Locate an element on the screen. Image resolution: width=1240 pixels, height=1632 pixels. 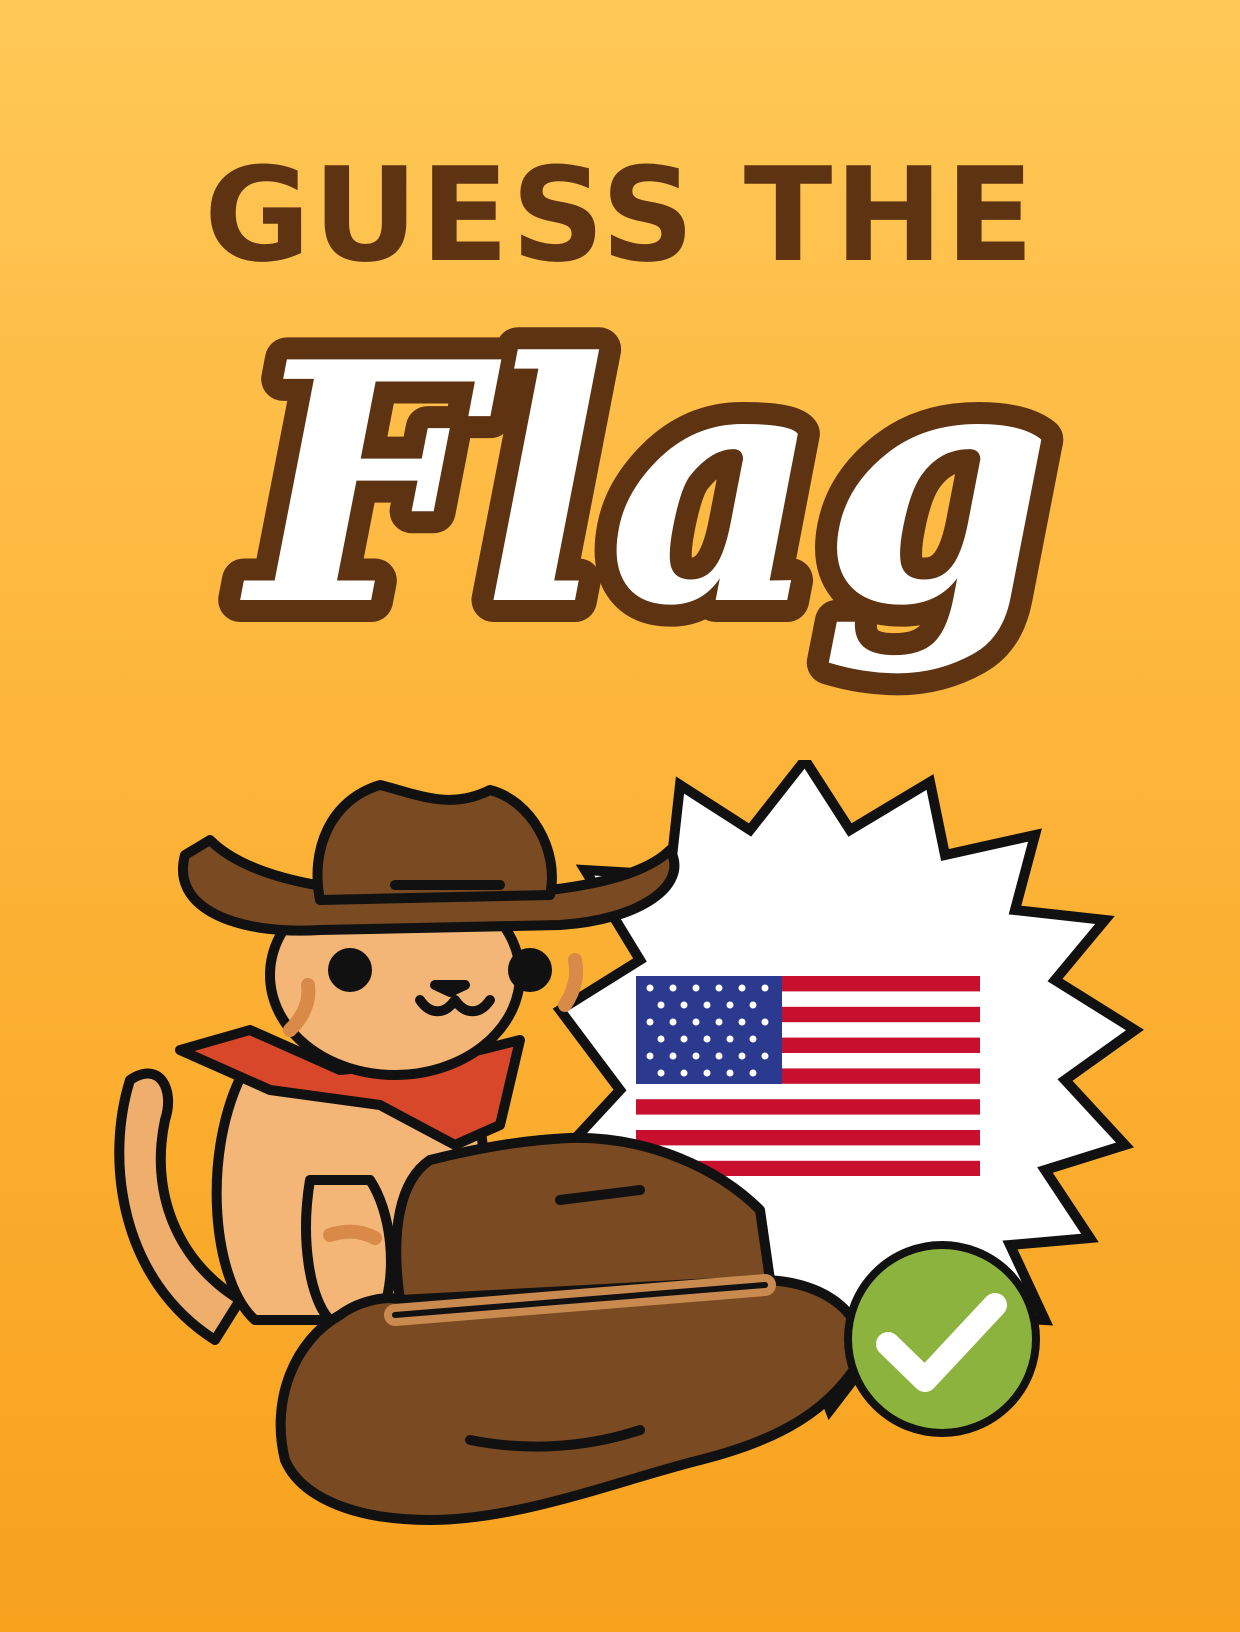
usa-flag-icon is located at coordinates (808, 1076).